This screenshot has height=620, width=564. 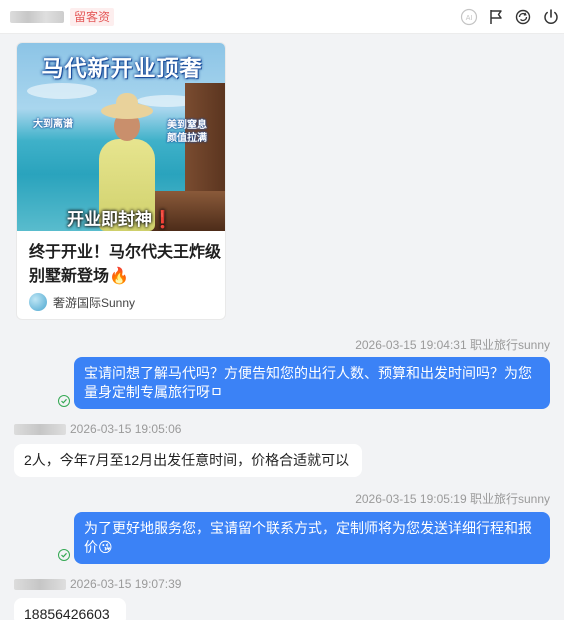 I want to click on outgoing-message-bubble: 为了更好地服务您，宝请留个联系方式，定制师将为您发送详细行程和报价😘, so click(x=312, y=538).